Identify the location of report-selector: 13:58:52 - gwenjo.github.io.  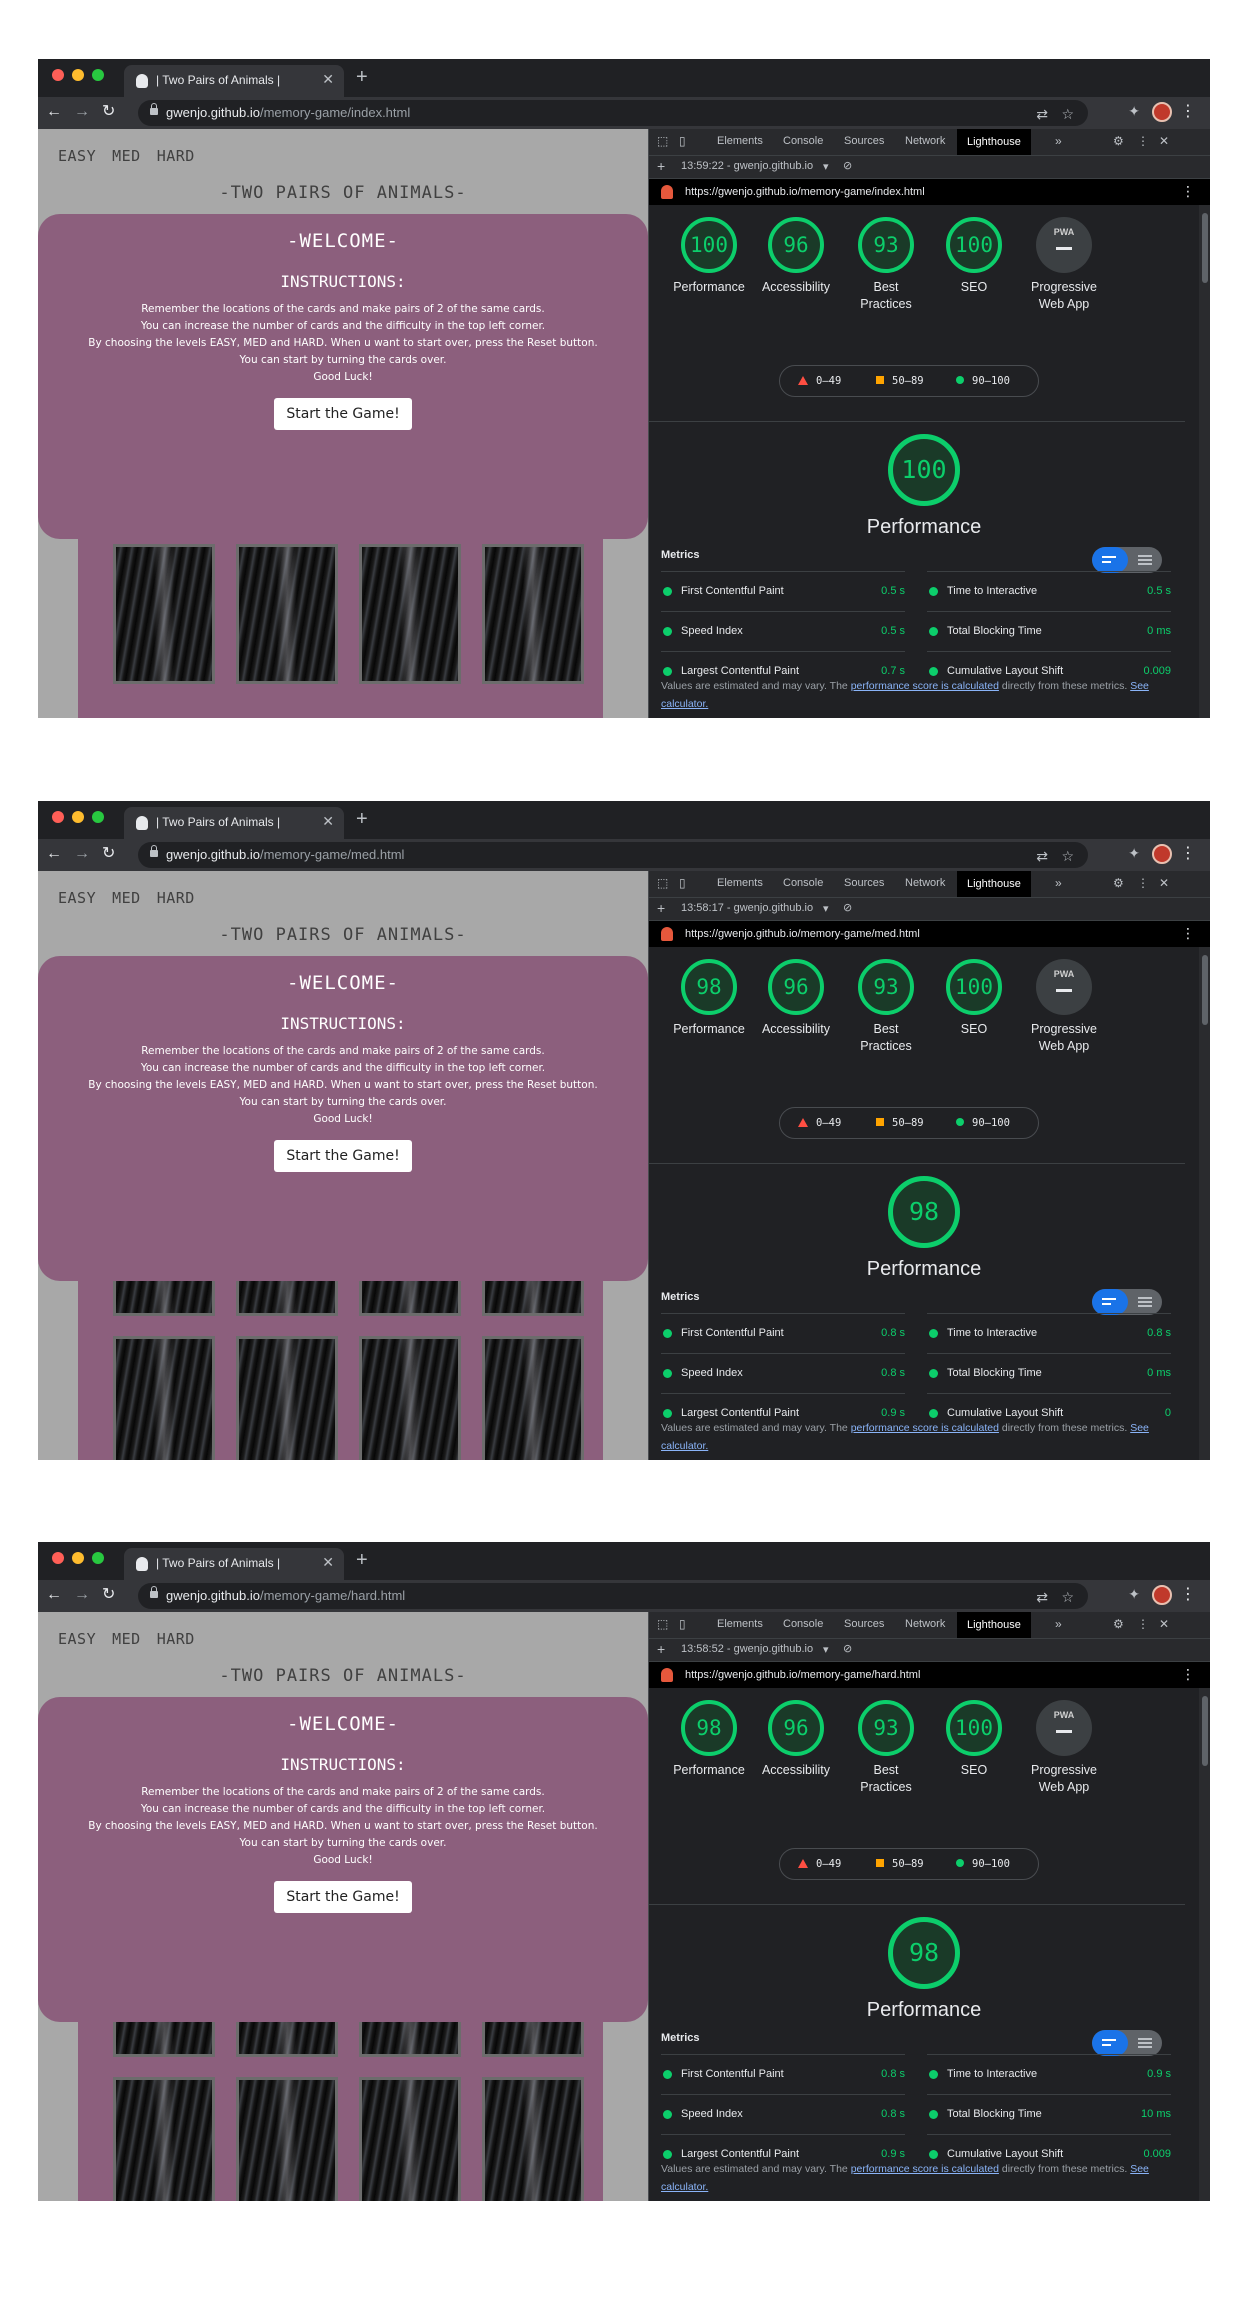
(747, 1649).